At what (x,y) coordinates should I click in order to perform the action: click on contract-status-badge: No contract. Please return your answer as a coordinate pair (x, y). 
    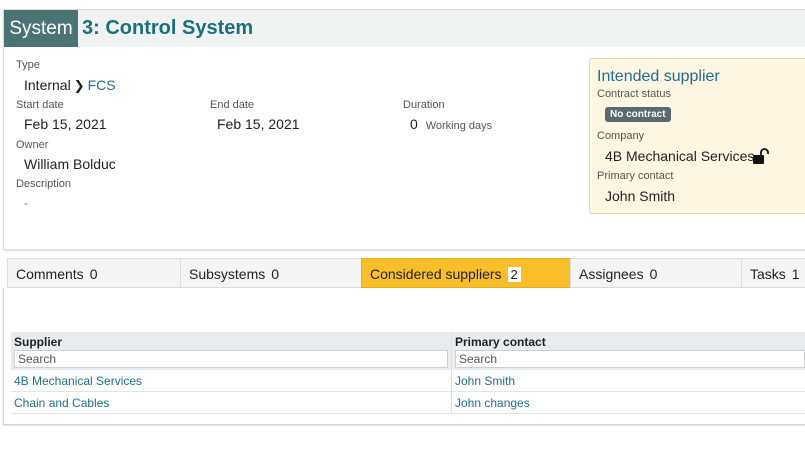
    Looking at the image, I should click on (638, 114).